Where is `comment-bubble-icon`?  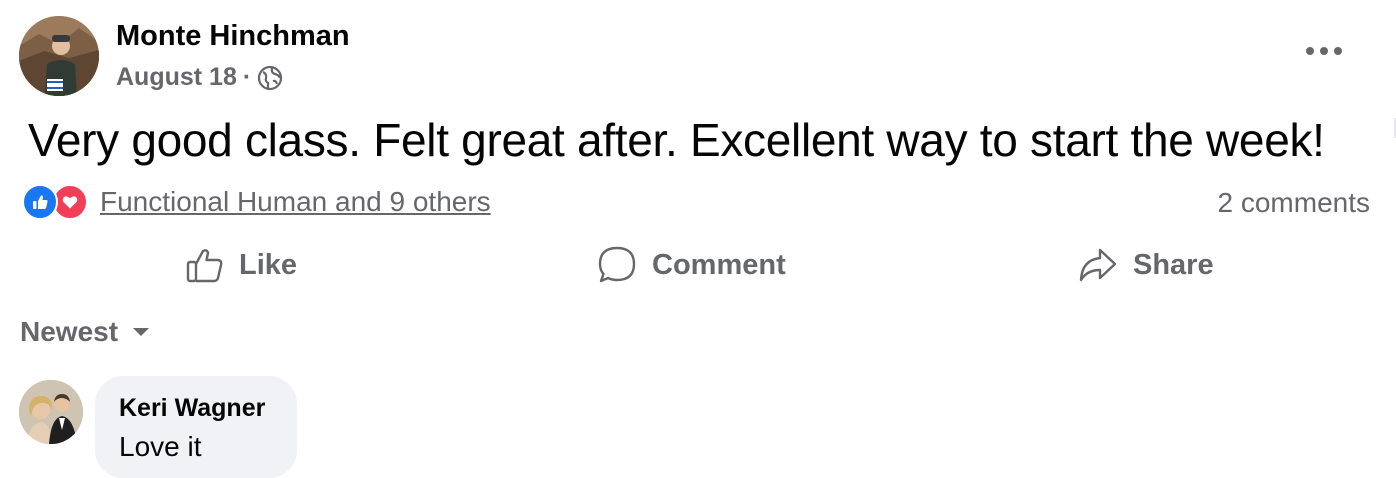
comment-bubble-icon is located at coordinates (617, 264).